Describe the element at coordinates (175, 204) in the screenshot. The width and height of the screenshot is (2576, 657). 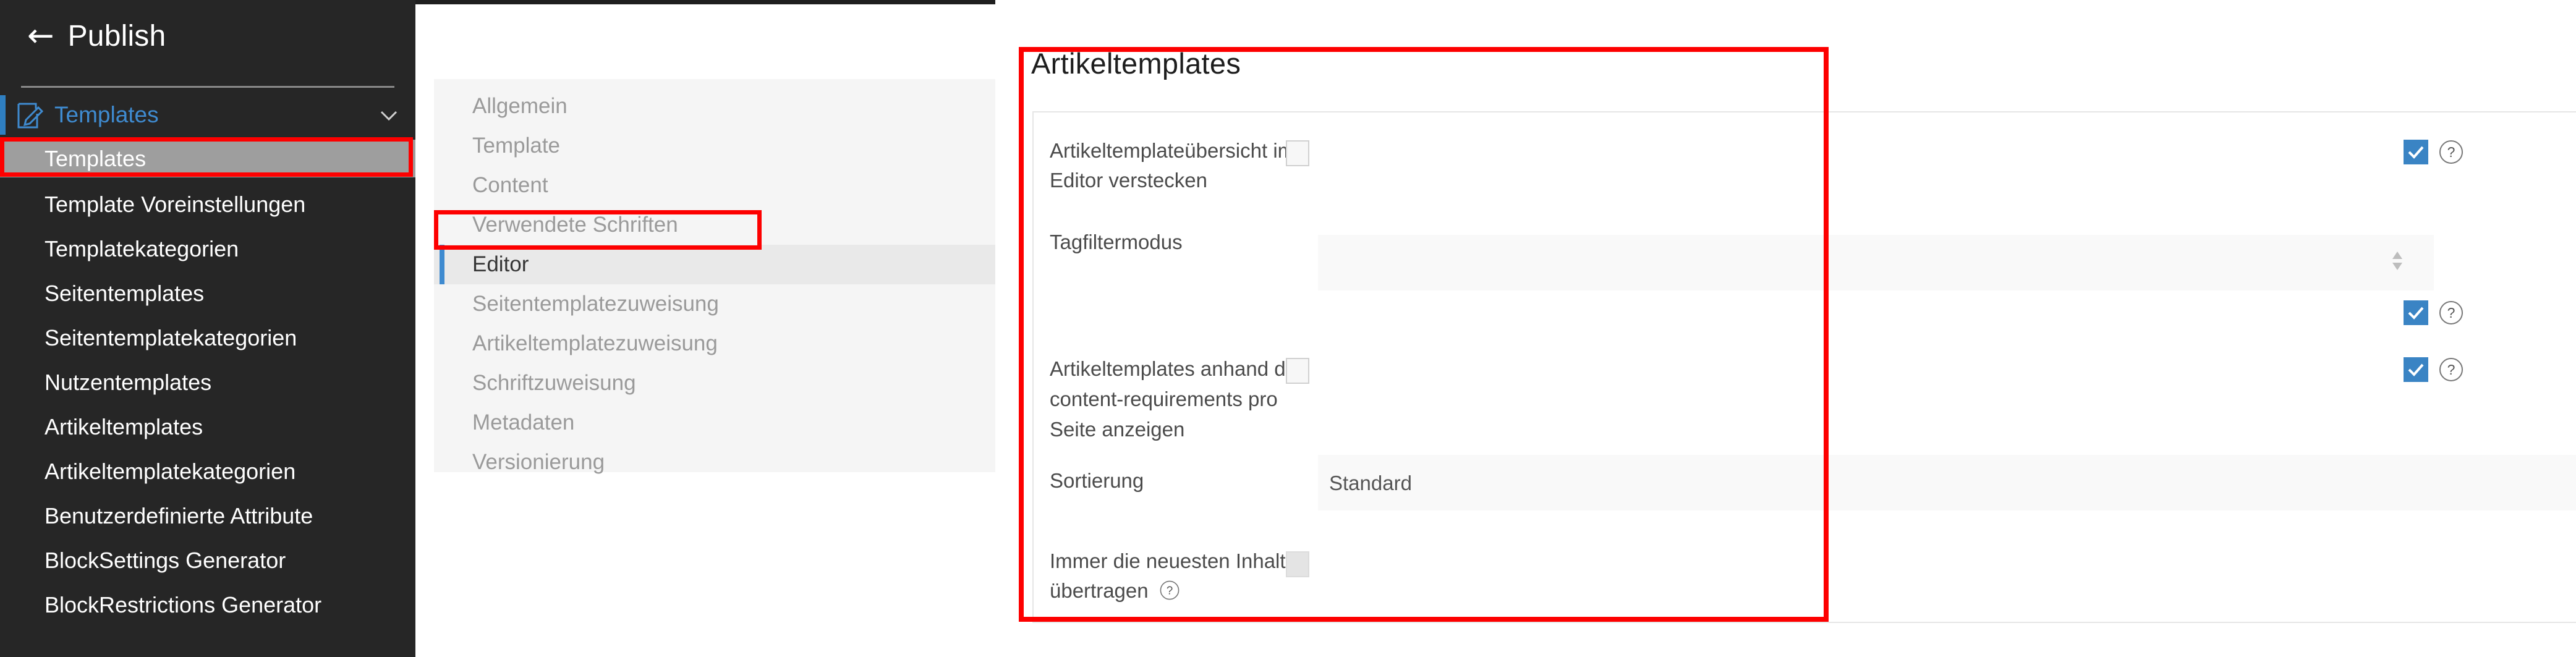
I see `sidebar-item-label: Template Voreinstellungen` at that location.